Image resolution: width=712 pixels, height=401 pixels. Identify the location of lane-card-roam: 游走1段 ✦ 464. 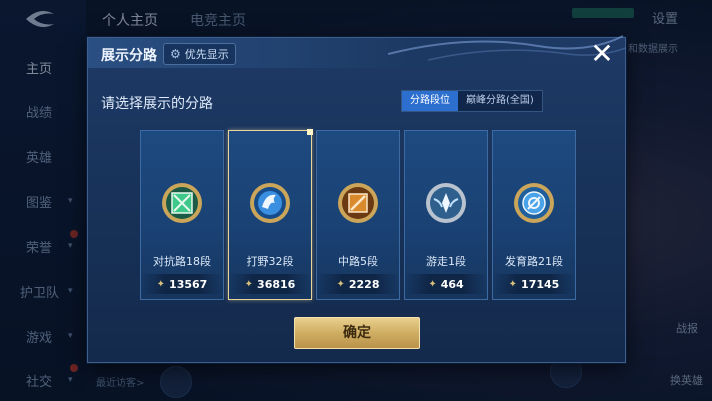
(446, 215).